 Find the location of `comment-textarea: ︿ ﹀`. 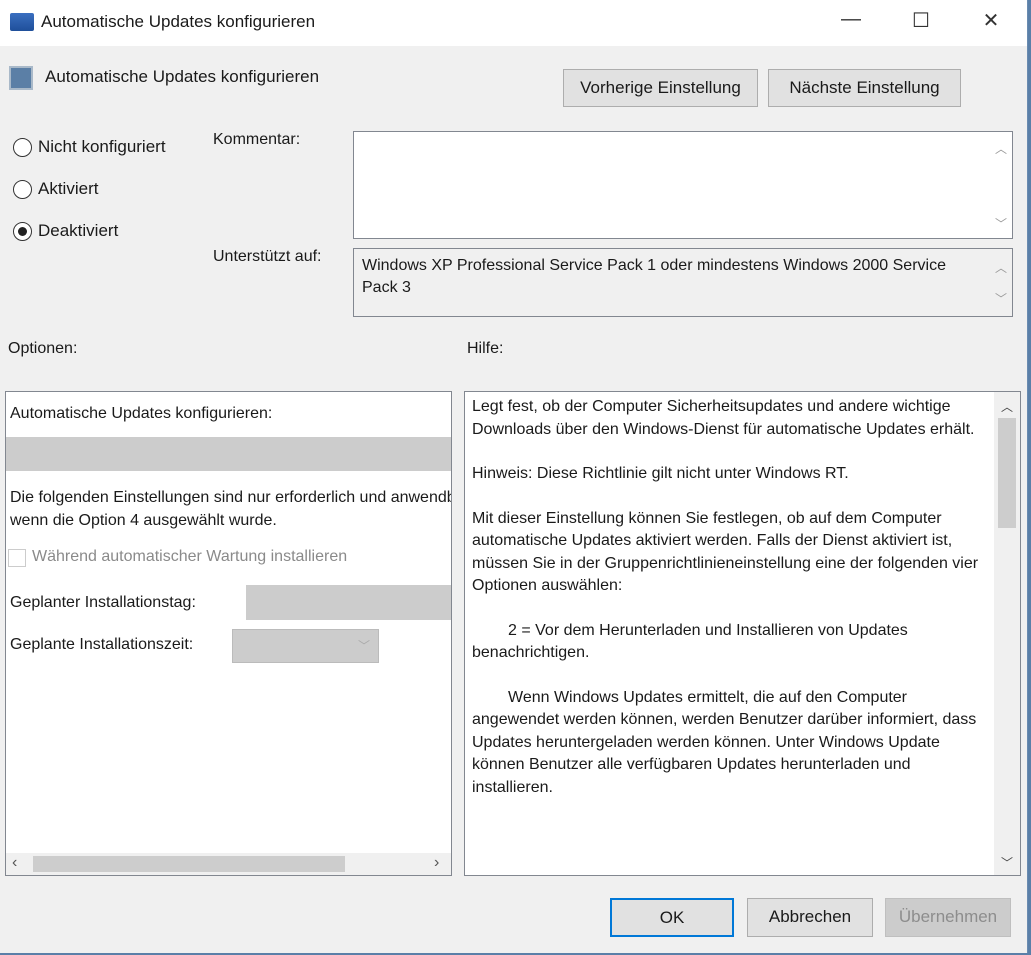

comment-textarea: ︿ ﹀ is located at coordinates (683, 185).